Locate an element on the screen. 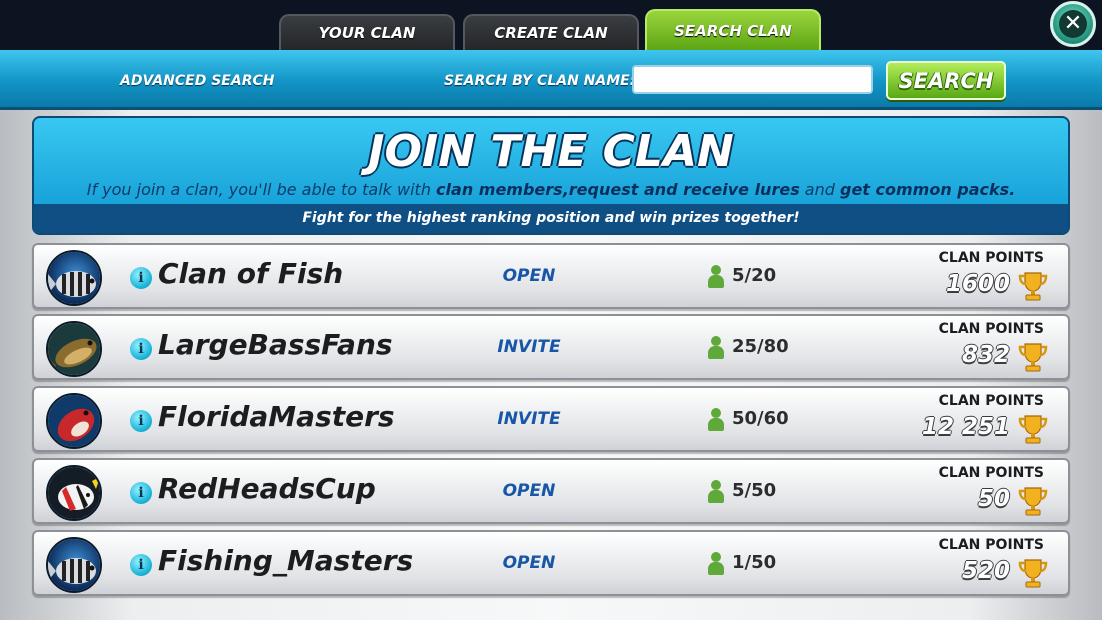 The height and width of the screenshot is (620, 1102). clan-members-count: 25/80 is located at coordinates (760, 346).